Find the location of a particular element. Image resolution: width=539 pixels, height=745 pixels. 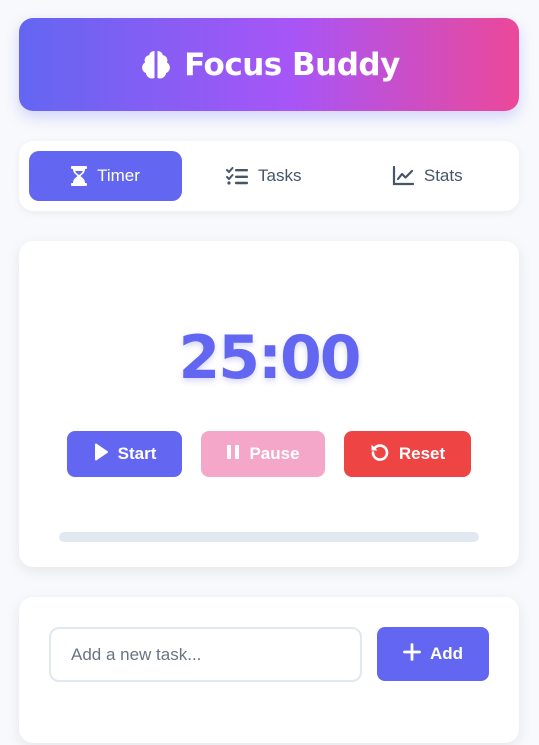

tab-bar: Timer Tasks Stats is located at coordinates (269, 176).